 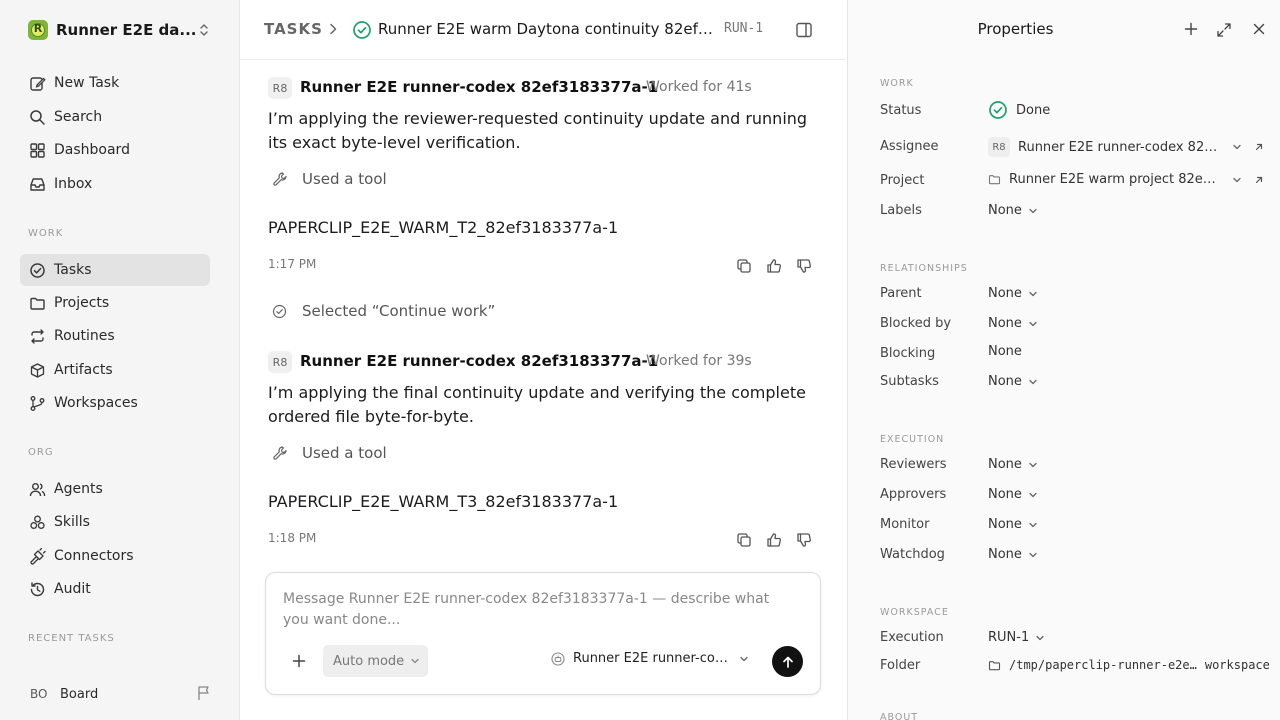 What do you see at coordinates (1013, 524) in the screenshot?
I see `monitor-value: None` at bounding box center [1013, 524].